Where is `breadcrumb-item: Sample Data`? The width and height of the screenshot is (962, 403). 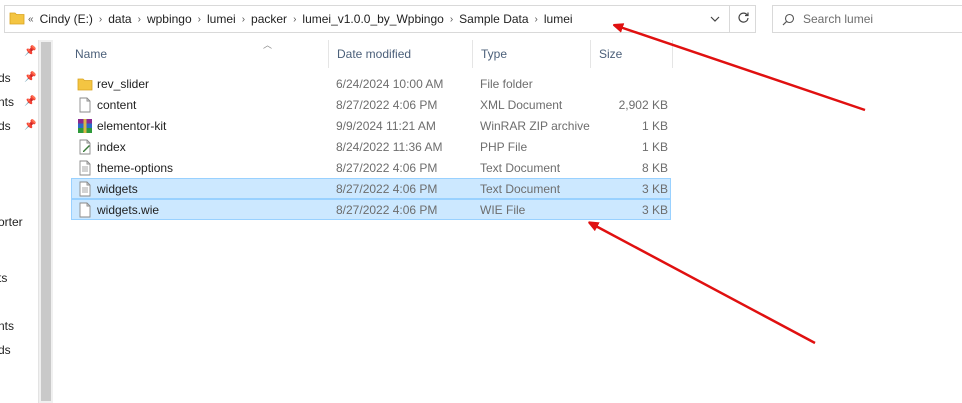
breadcrumb-item: Sample Data is located at coordinates (493, 19).